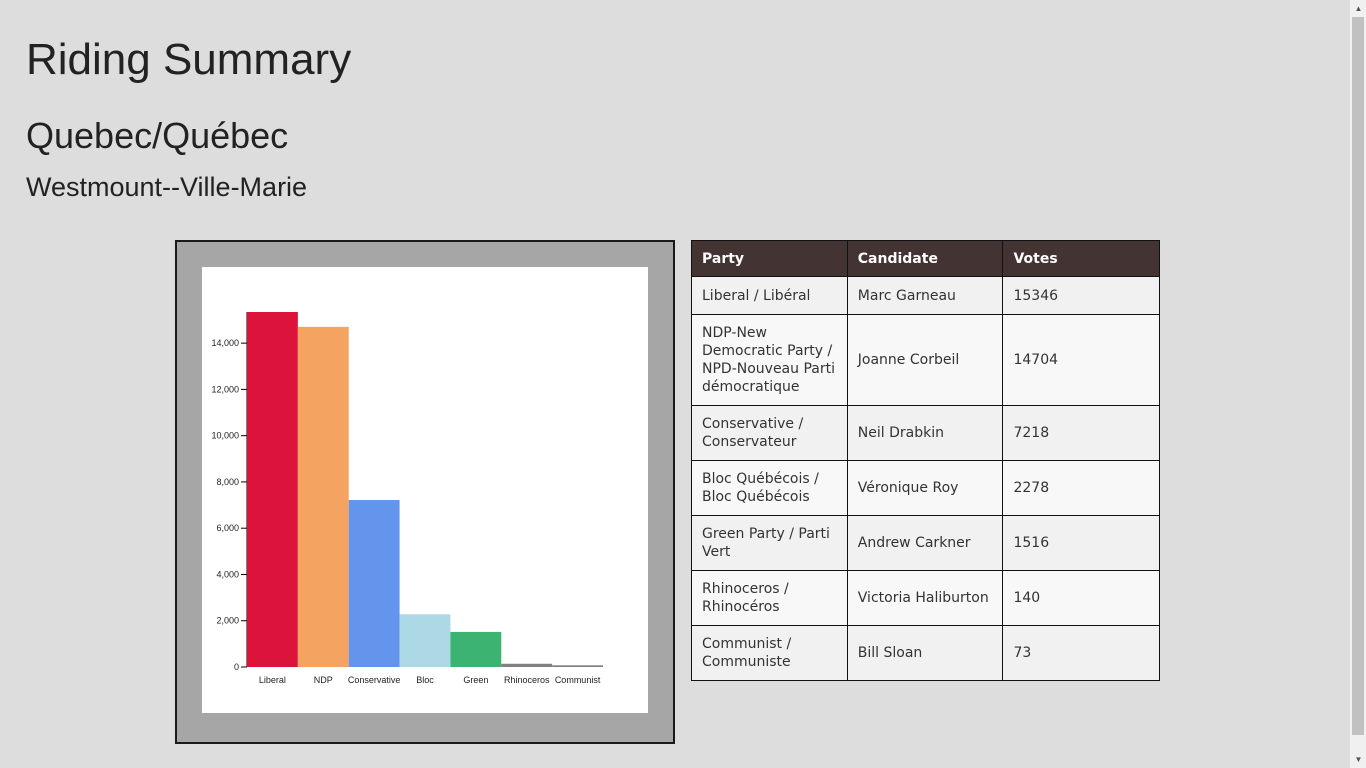  I want to click on bar-bloc, so click(425, 640).